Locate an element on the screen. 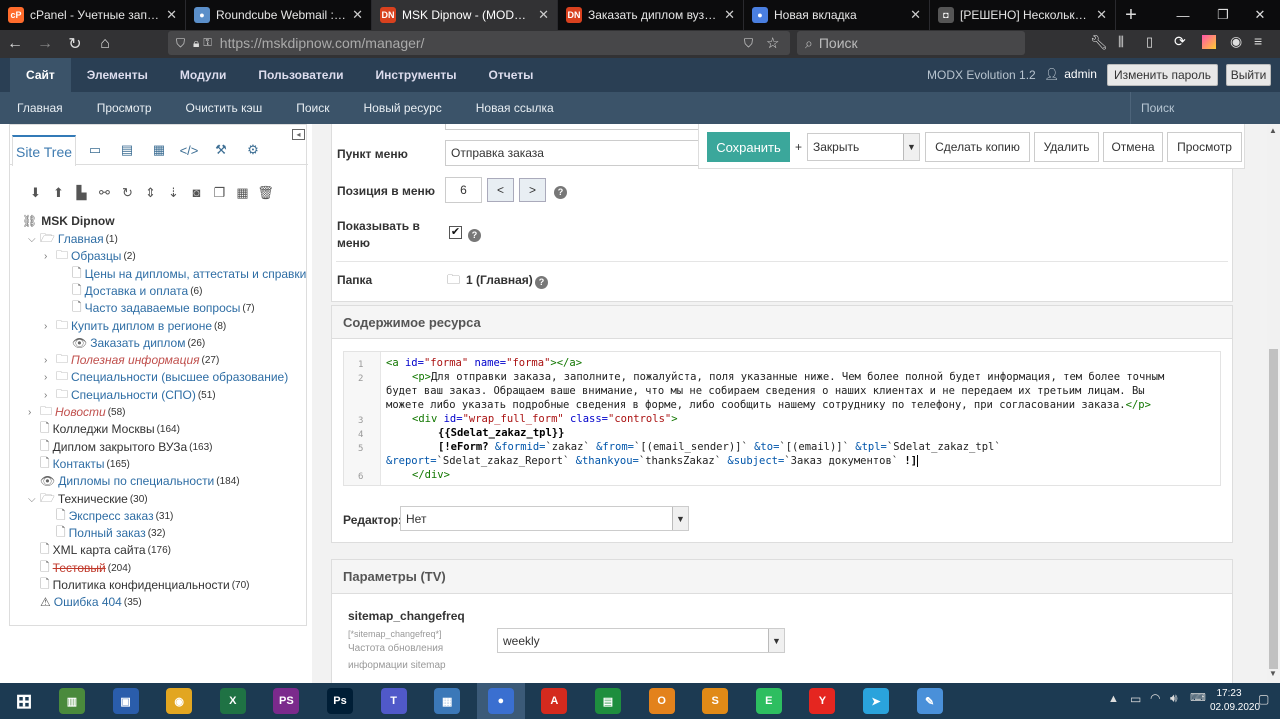  menu-position-next-button: > is located at coordinates (532, 190).